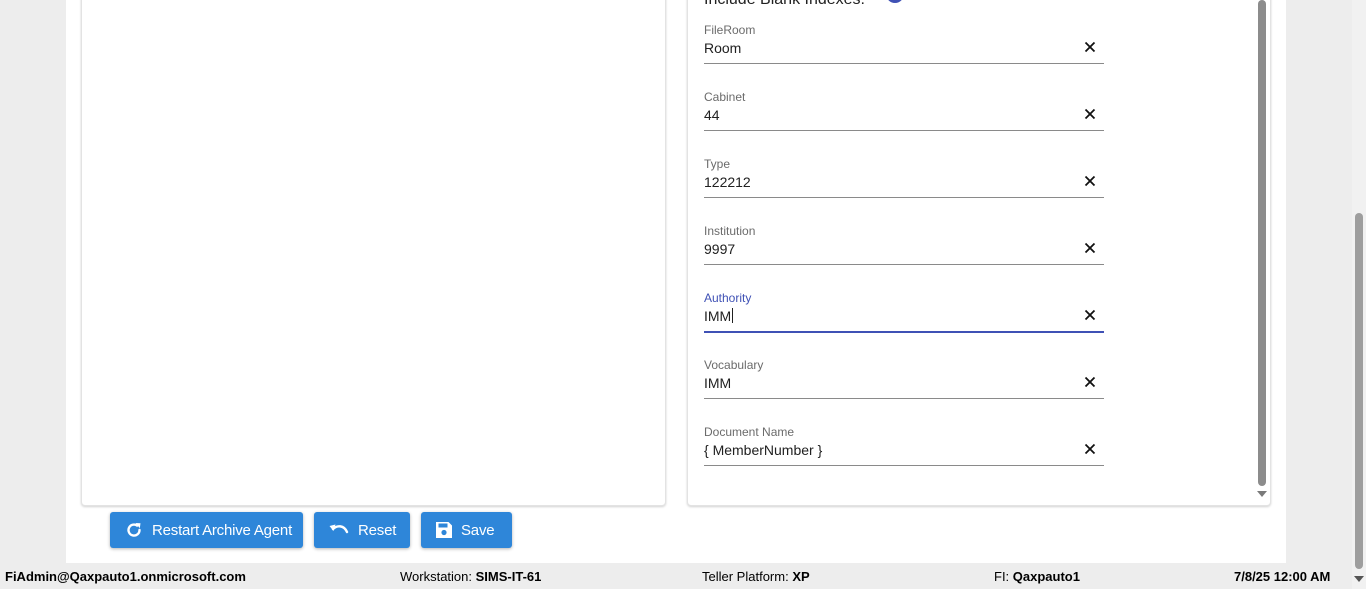 Image resolution: width=1366 pixels, height=589 pixels. I want to click on type-field: Type 122212, so click(904, 177).